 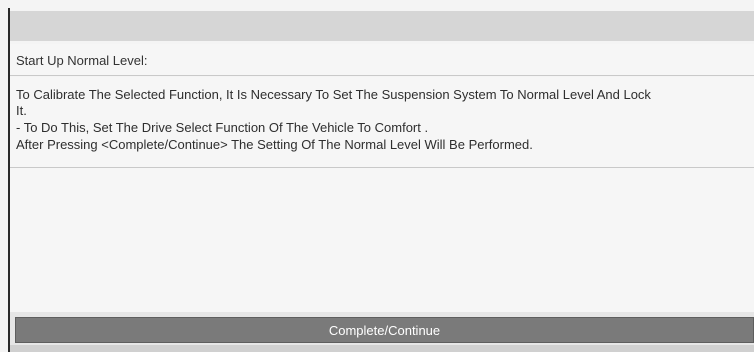 What do you see at coordinates (382, 348) in the screenshot?
I see `bottom-strip` at bounding box center [382, 348].